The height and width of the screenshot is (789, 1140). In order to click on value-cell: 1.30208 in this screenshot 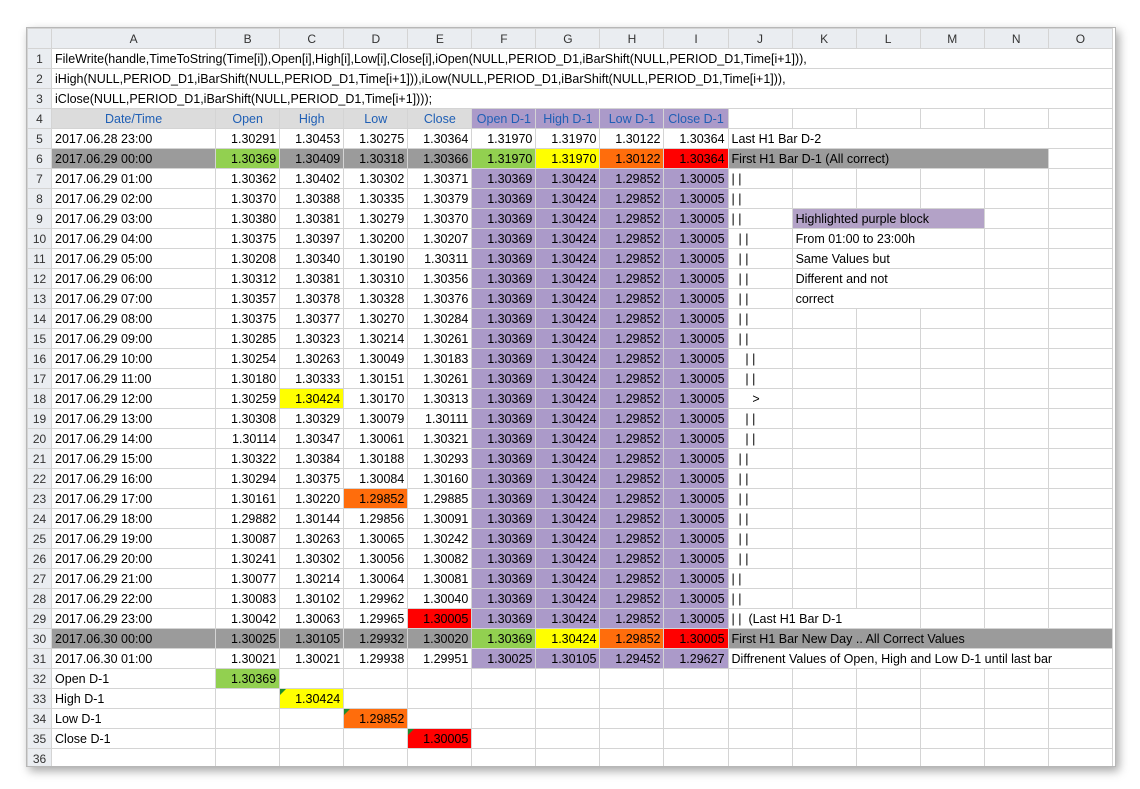, I will do `click(248, 258)`.